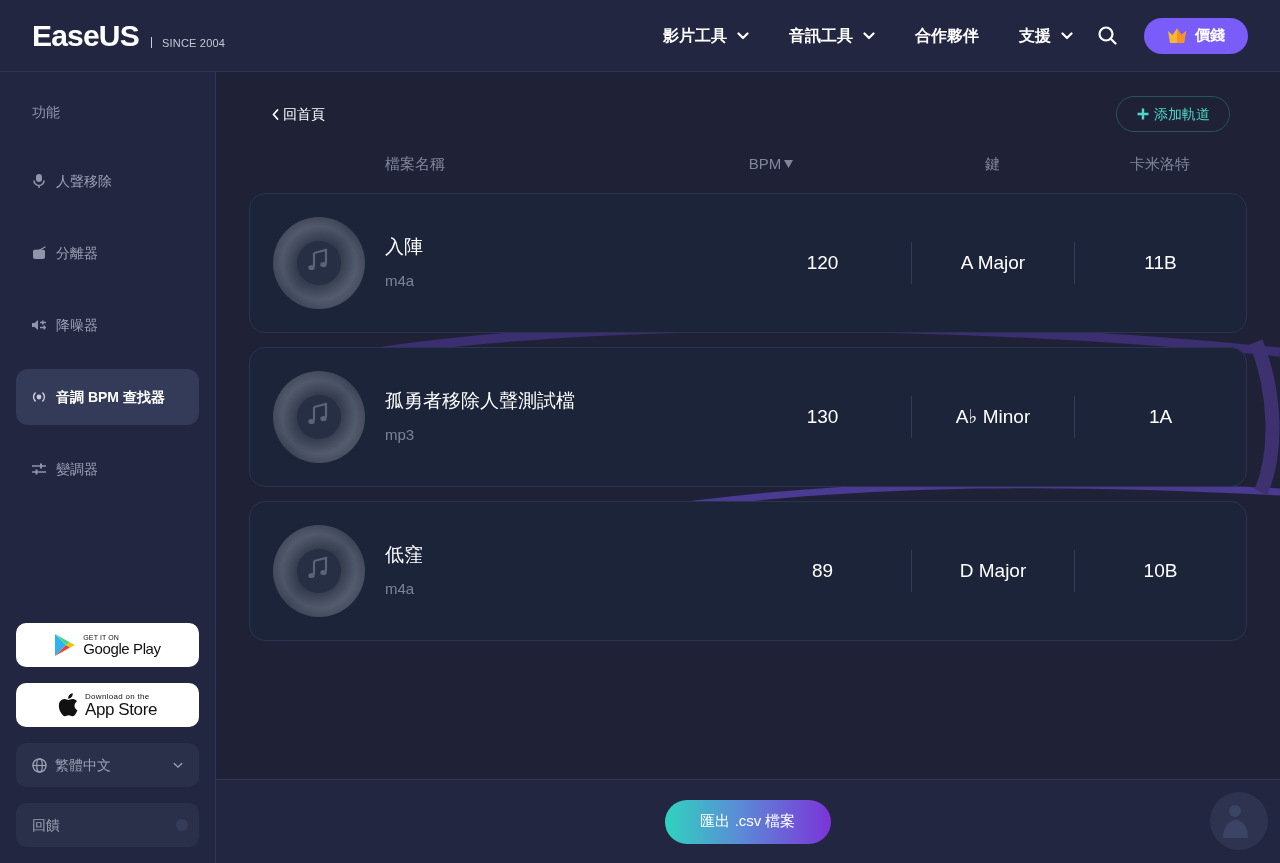 The height and width of the screenshot is (863, 1280). Describe the element at coordinates (122, 648) in the screenshot. I see `store-name: Google Play` at that location.